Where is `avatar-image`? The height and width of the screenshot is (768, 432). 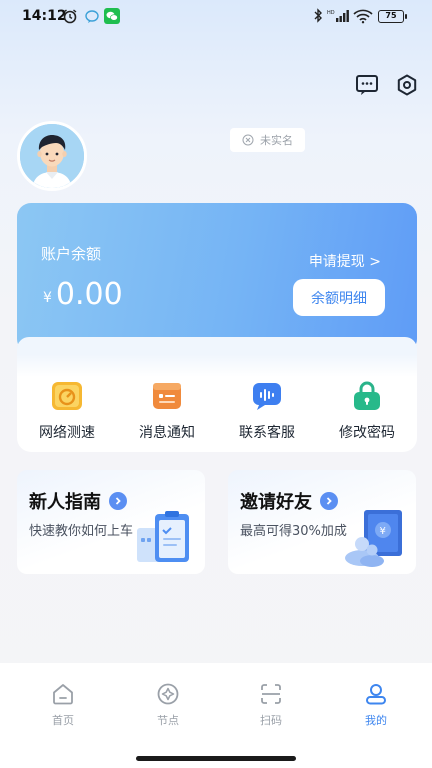 avatar-image is located at coordinates (52, 156).